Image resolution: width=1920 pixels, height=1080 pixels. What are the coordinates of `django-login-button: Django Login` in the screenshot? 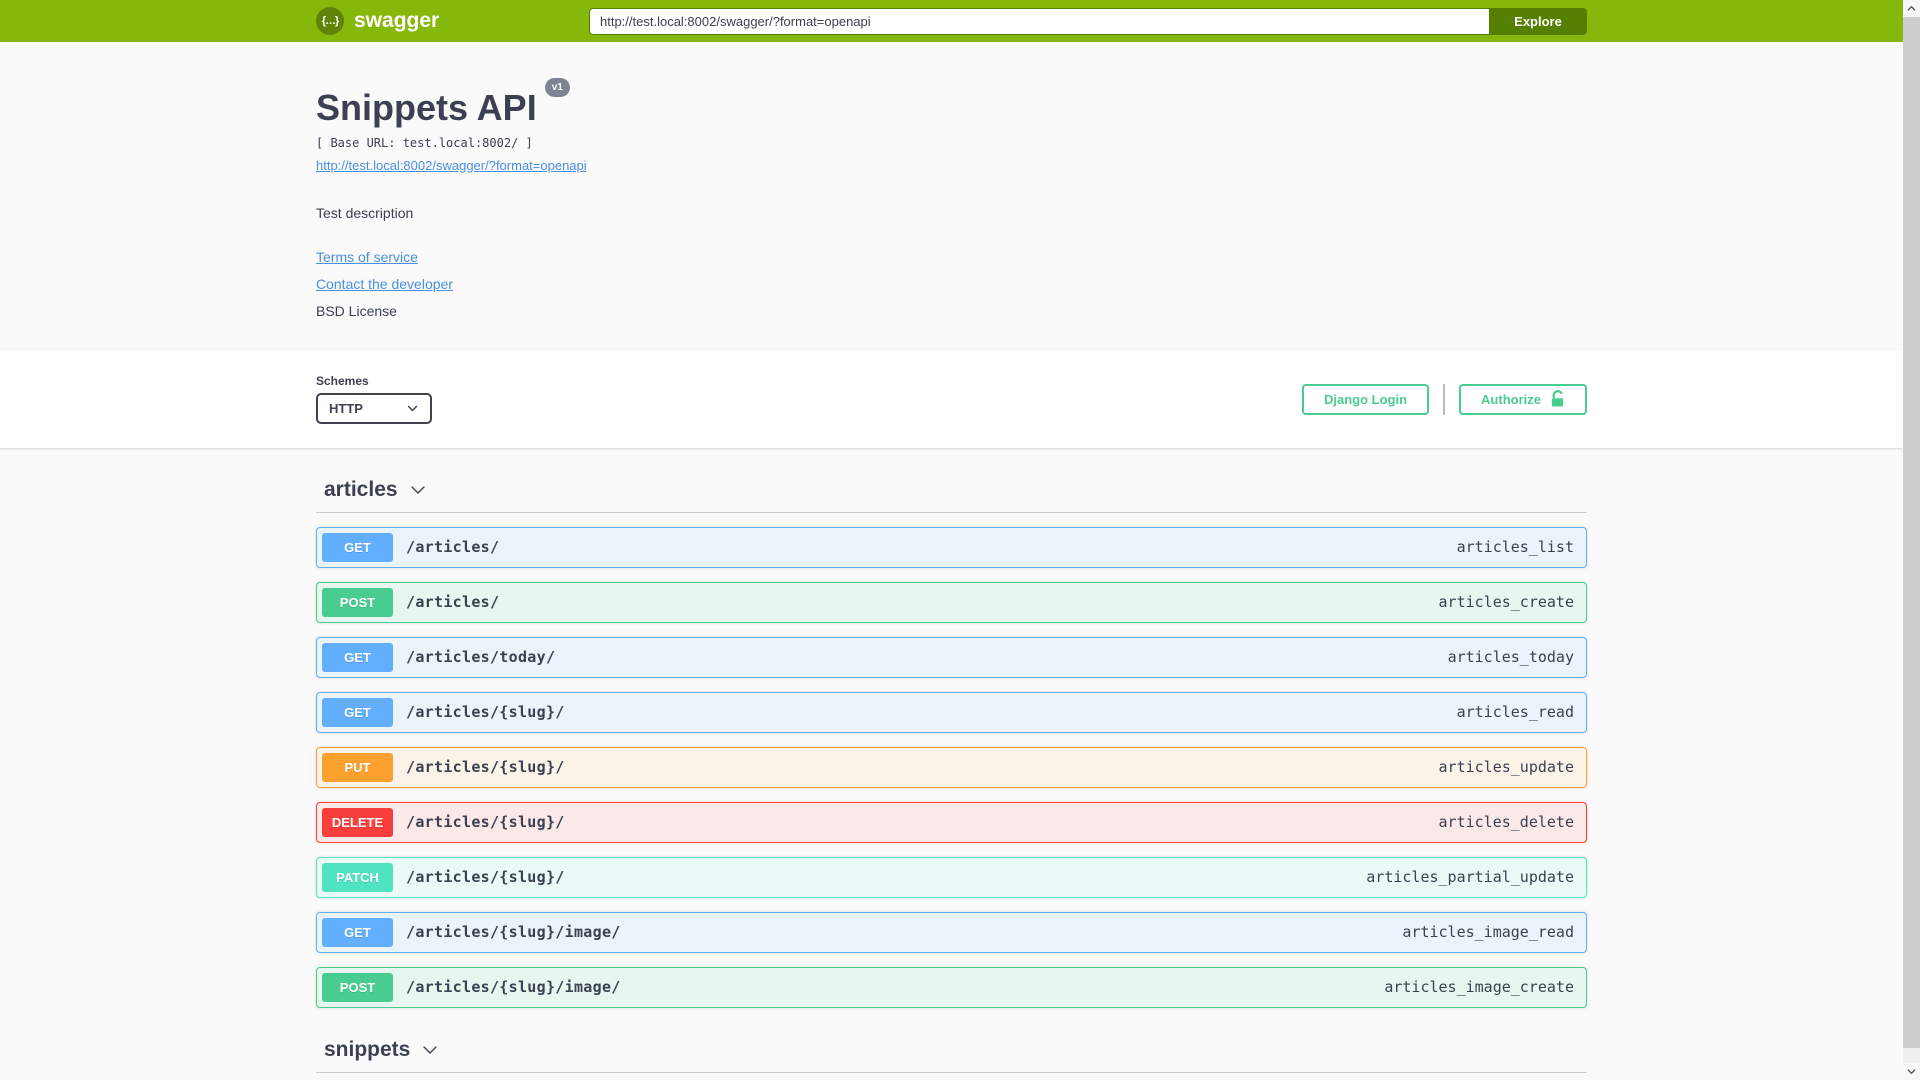 It's located at (1366, 399).